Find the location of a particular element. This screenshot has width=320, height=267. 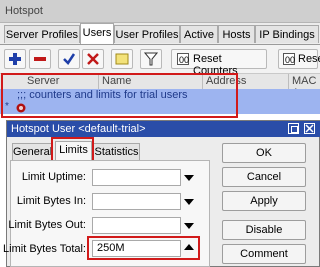

comment-button: Comment is located at coordinates (264, 254).